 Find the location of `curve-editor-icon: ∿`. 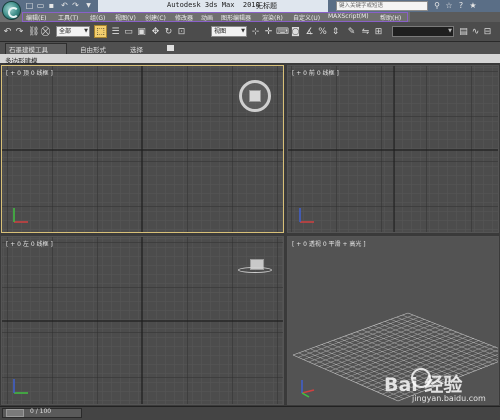

curve-editor-icon: ∿ is located at coordinates (475, 32).